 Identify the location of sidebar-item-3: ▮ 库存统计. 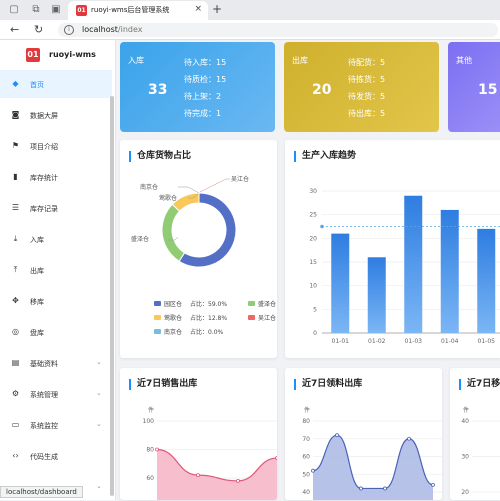
(56, 177).